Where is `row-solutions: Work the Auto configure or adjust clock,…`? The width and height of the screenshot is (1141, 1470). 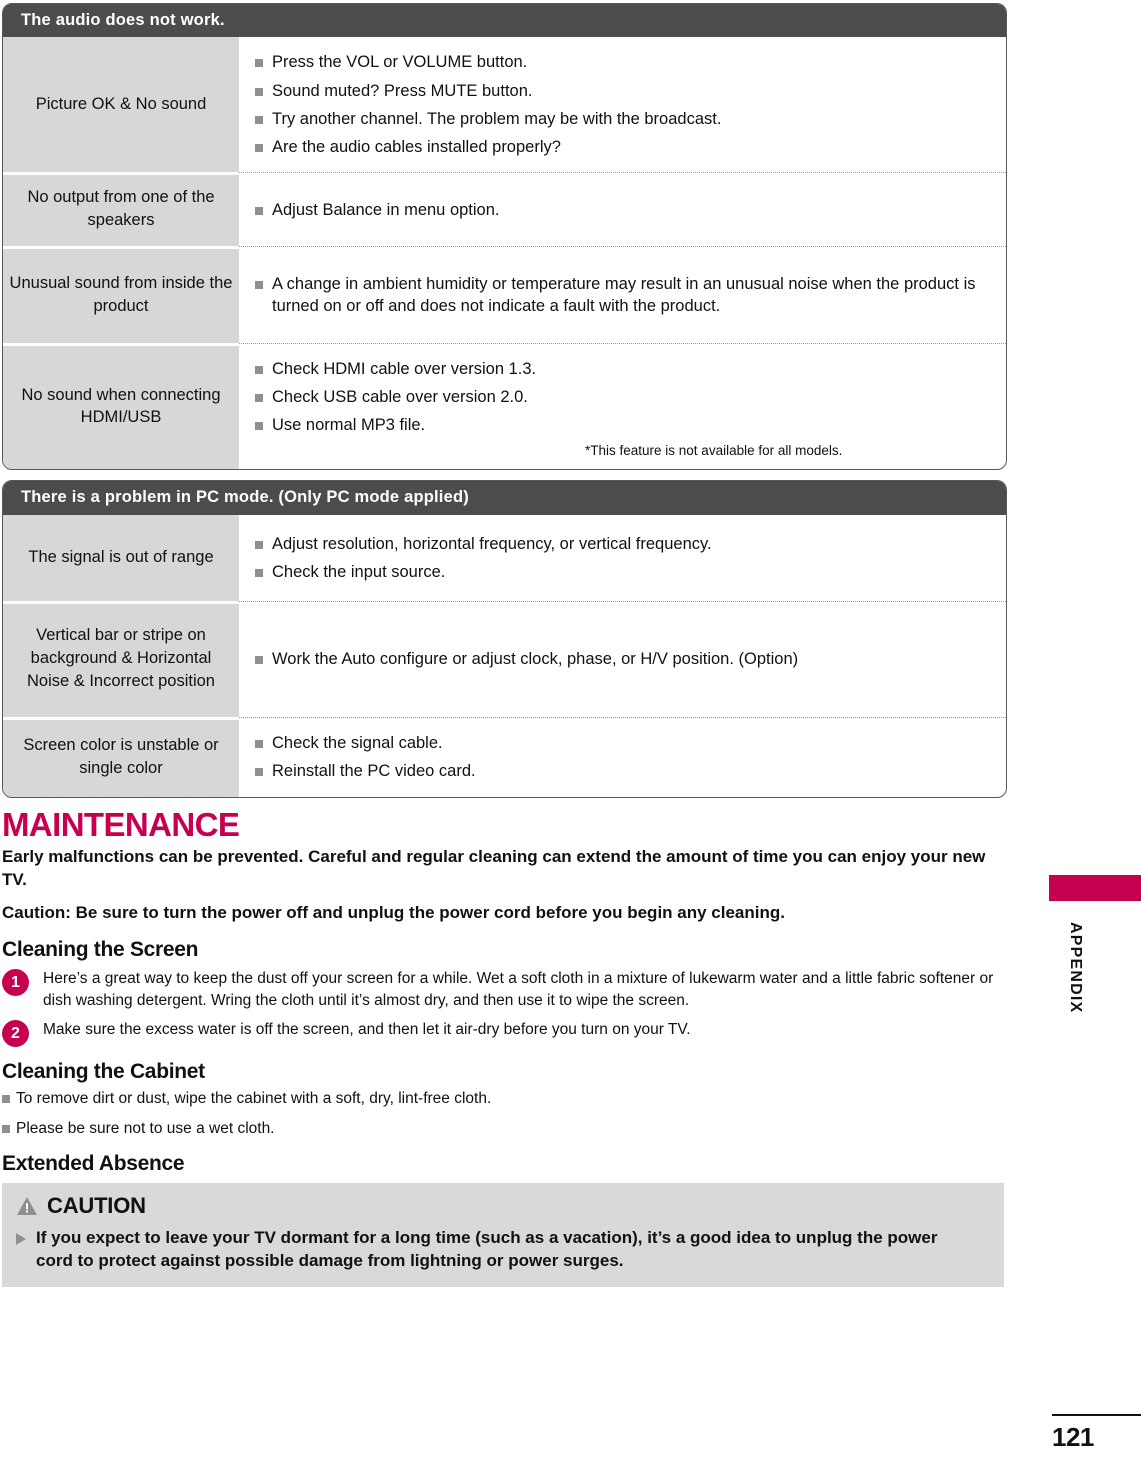 row-solutions: Work the Auto configure or adjust clock,… is located at coordinates (622, 658).